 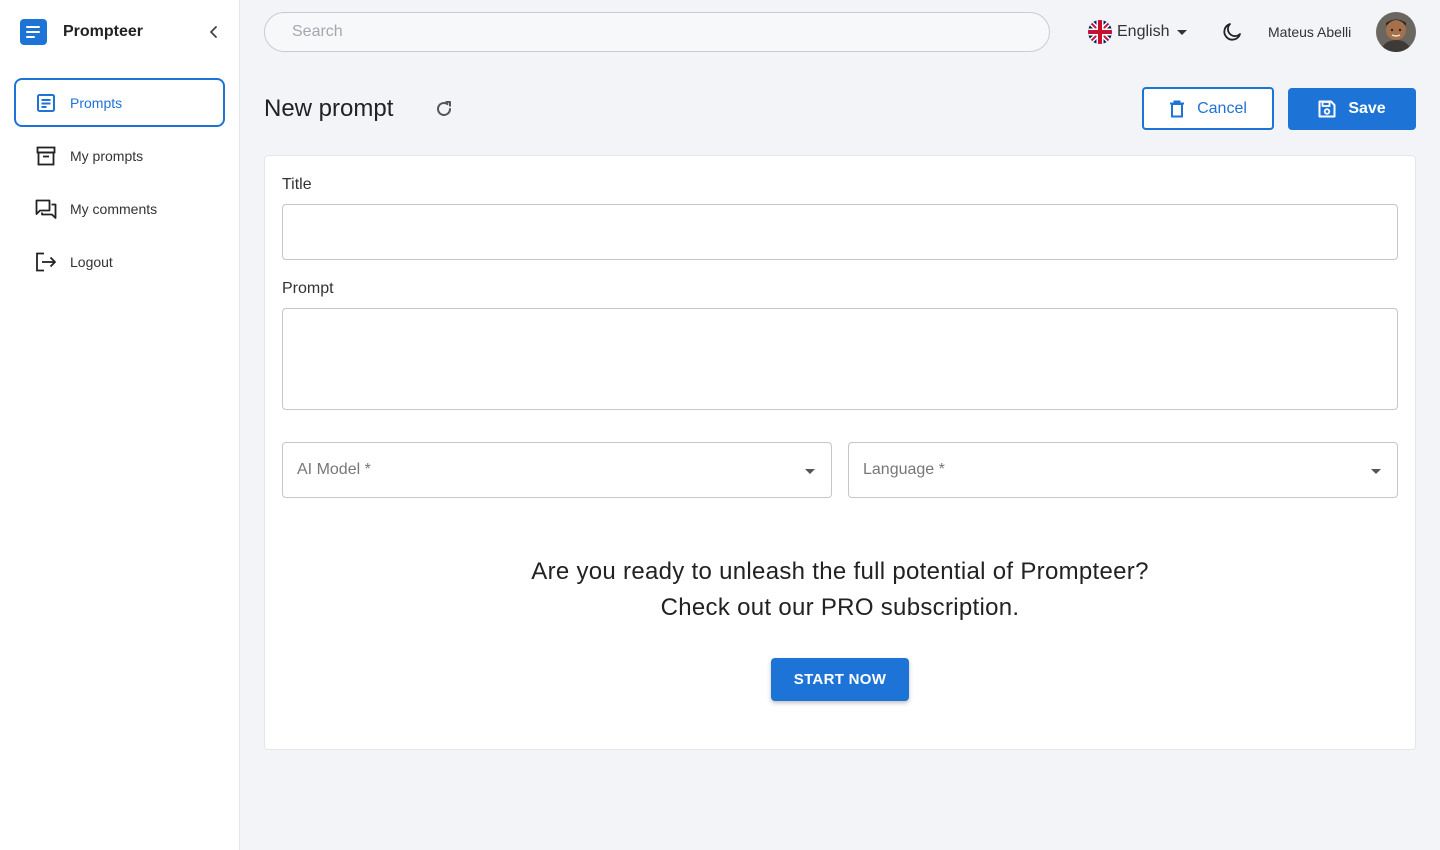 What do you see at coordinates (297, 184) in the screenshot?
I see `title-label: Title` at bounding box center [297, 184].